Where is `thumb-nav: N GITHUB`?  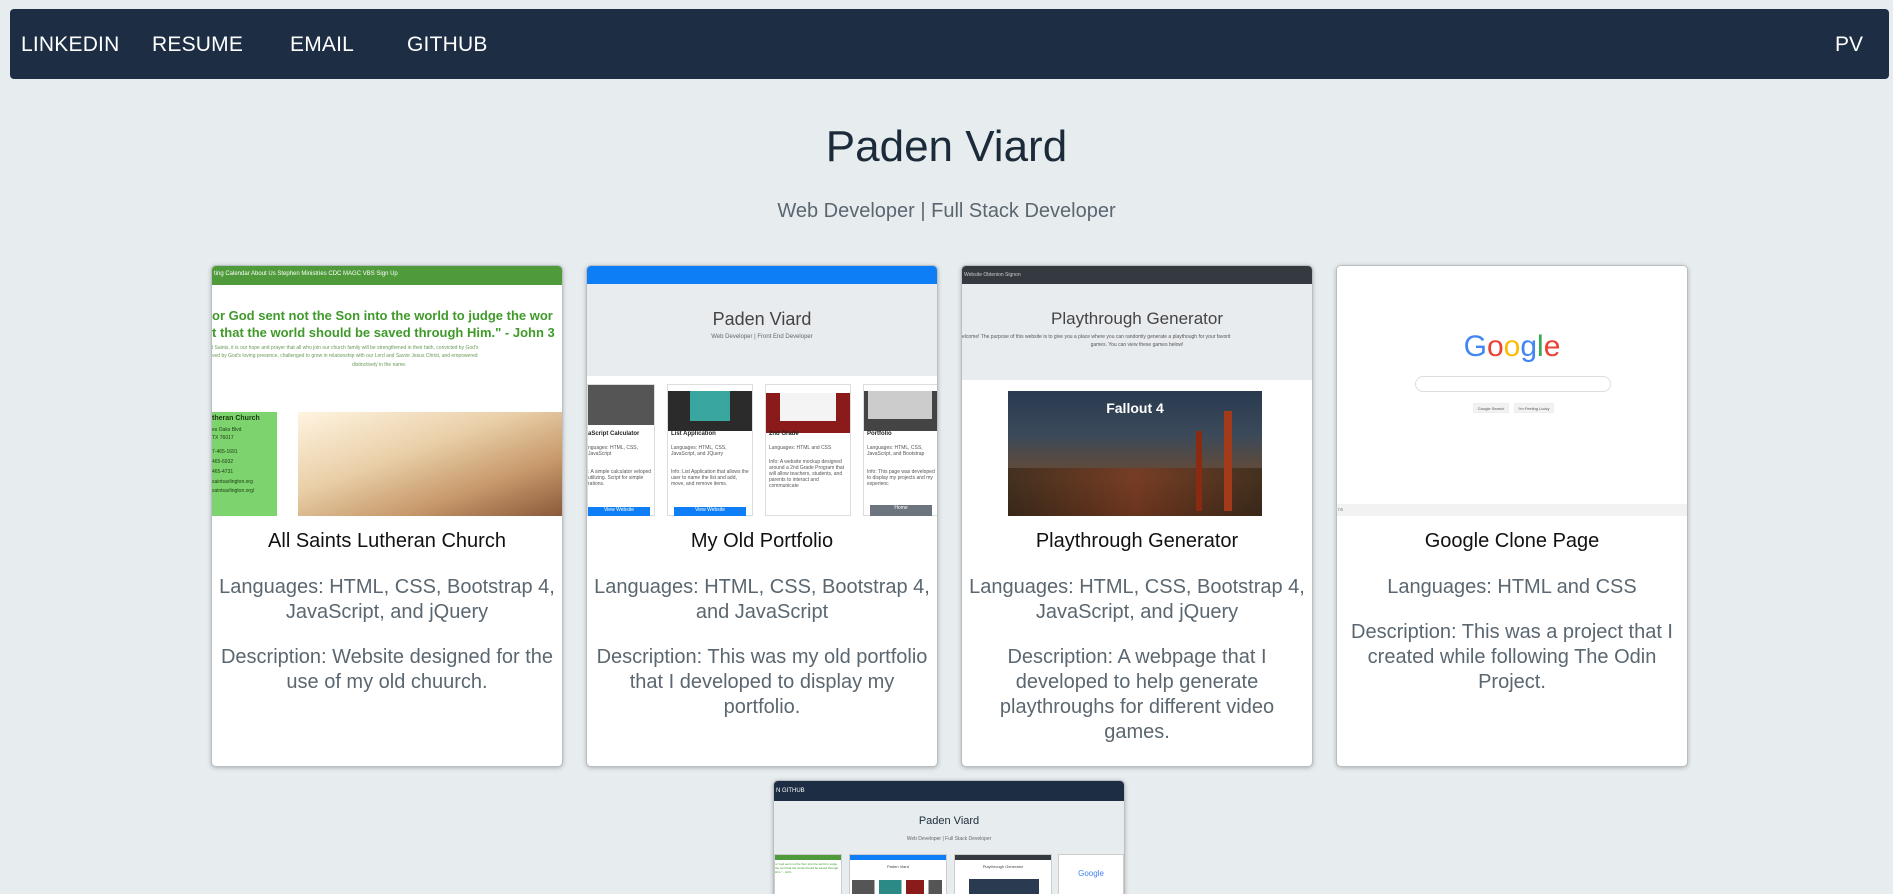 thumb-nav: N GITHUB is located at coordinates (790, 791).